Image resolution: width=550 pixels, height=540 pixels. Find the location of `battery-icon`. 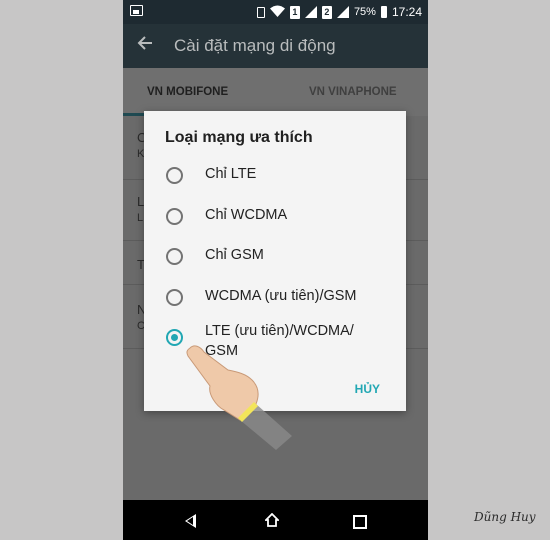

battery-icon is located at coordinates (383, 12).